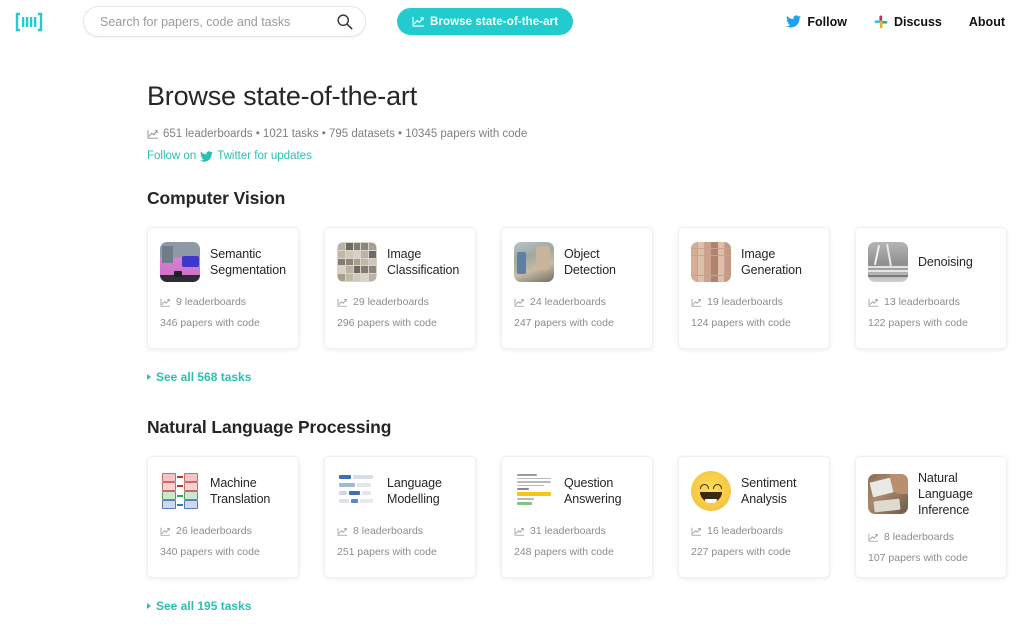 The height and width of the screenshot is (635, 1024). I want to click on search-icon, so click(344, 21).